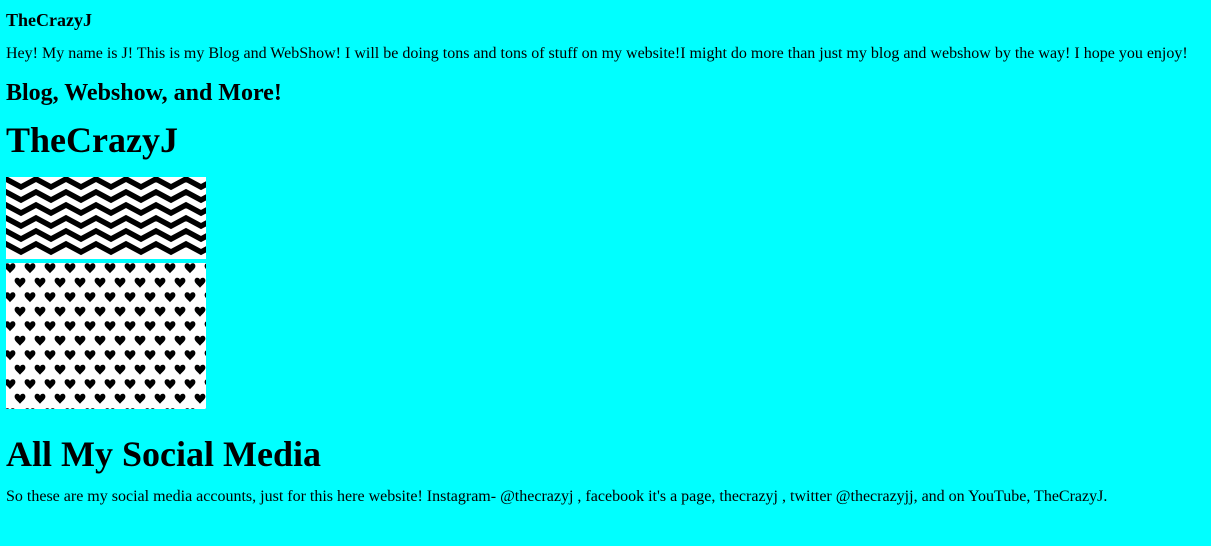 The width and height of the screenshot is (1211, 546). I want to click on chevron-pattern-graphic, so click(106, 218).